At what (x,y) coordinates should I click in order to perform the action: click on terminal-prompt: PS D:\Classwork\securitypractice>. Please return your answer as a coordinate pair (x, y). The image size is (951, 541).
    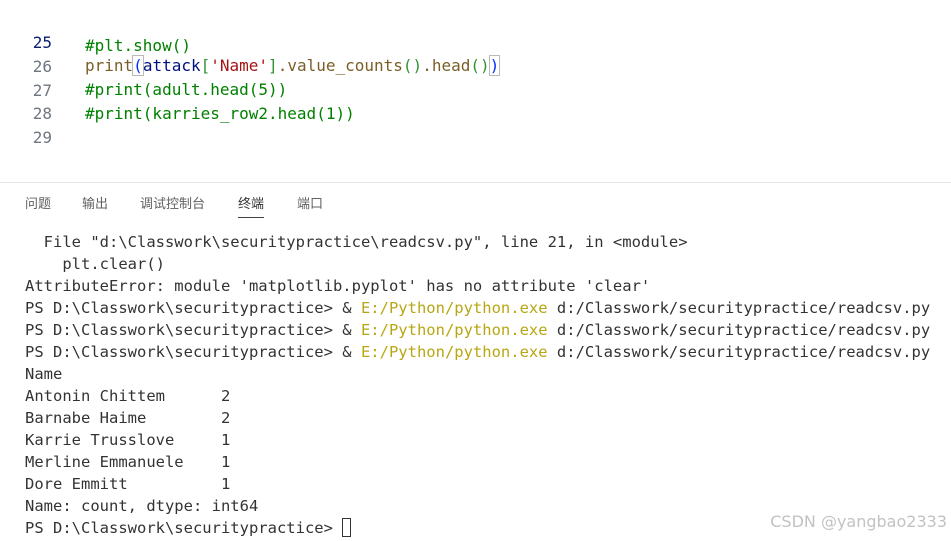
    Looking at the image, I should click on (179, 528).